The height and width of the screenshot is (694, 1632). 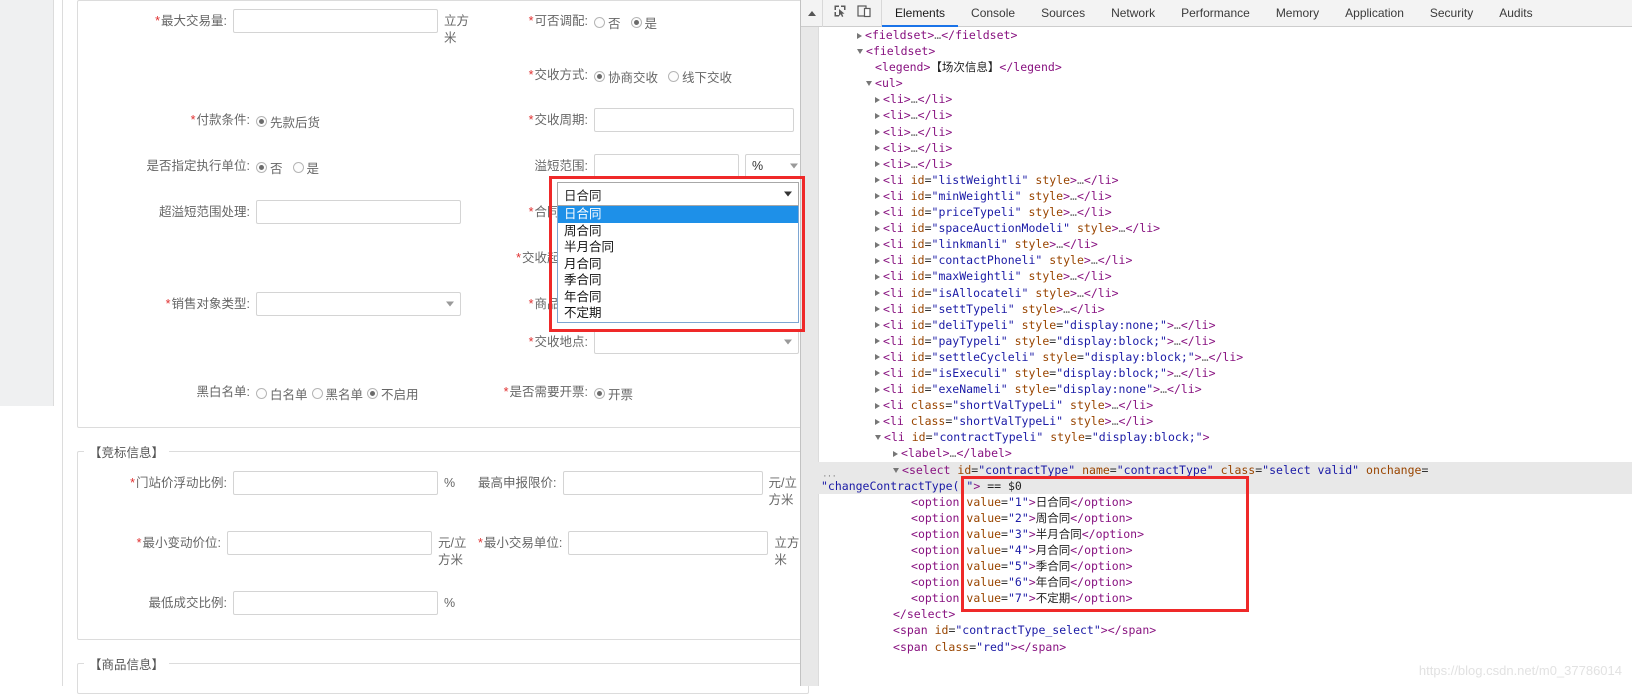 What do you see at coordinates (1216, 598) in the screenshot?
I see `dom-tree-line: <option value="7">不定期</option>` at bounding box center [1216, 598].